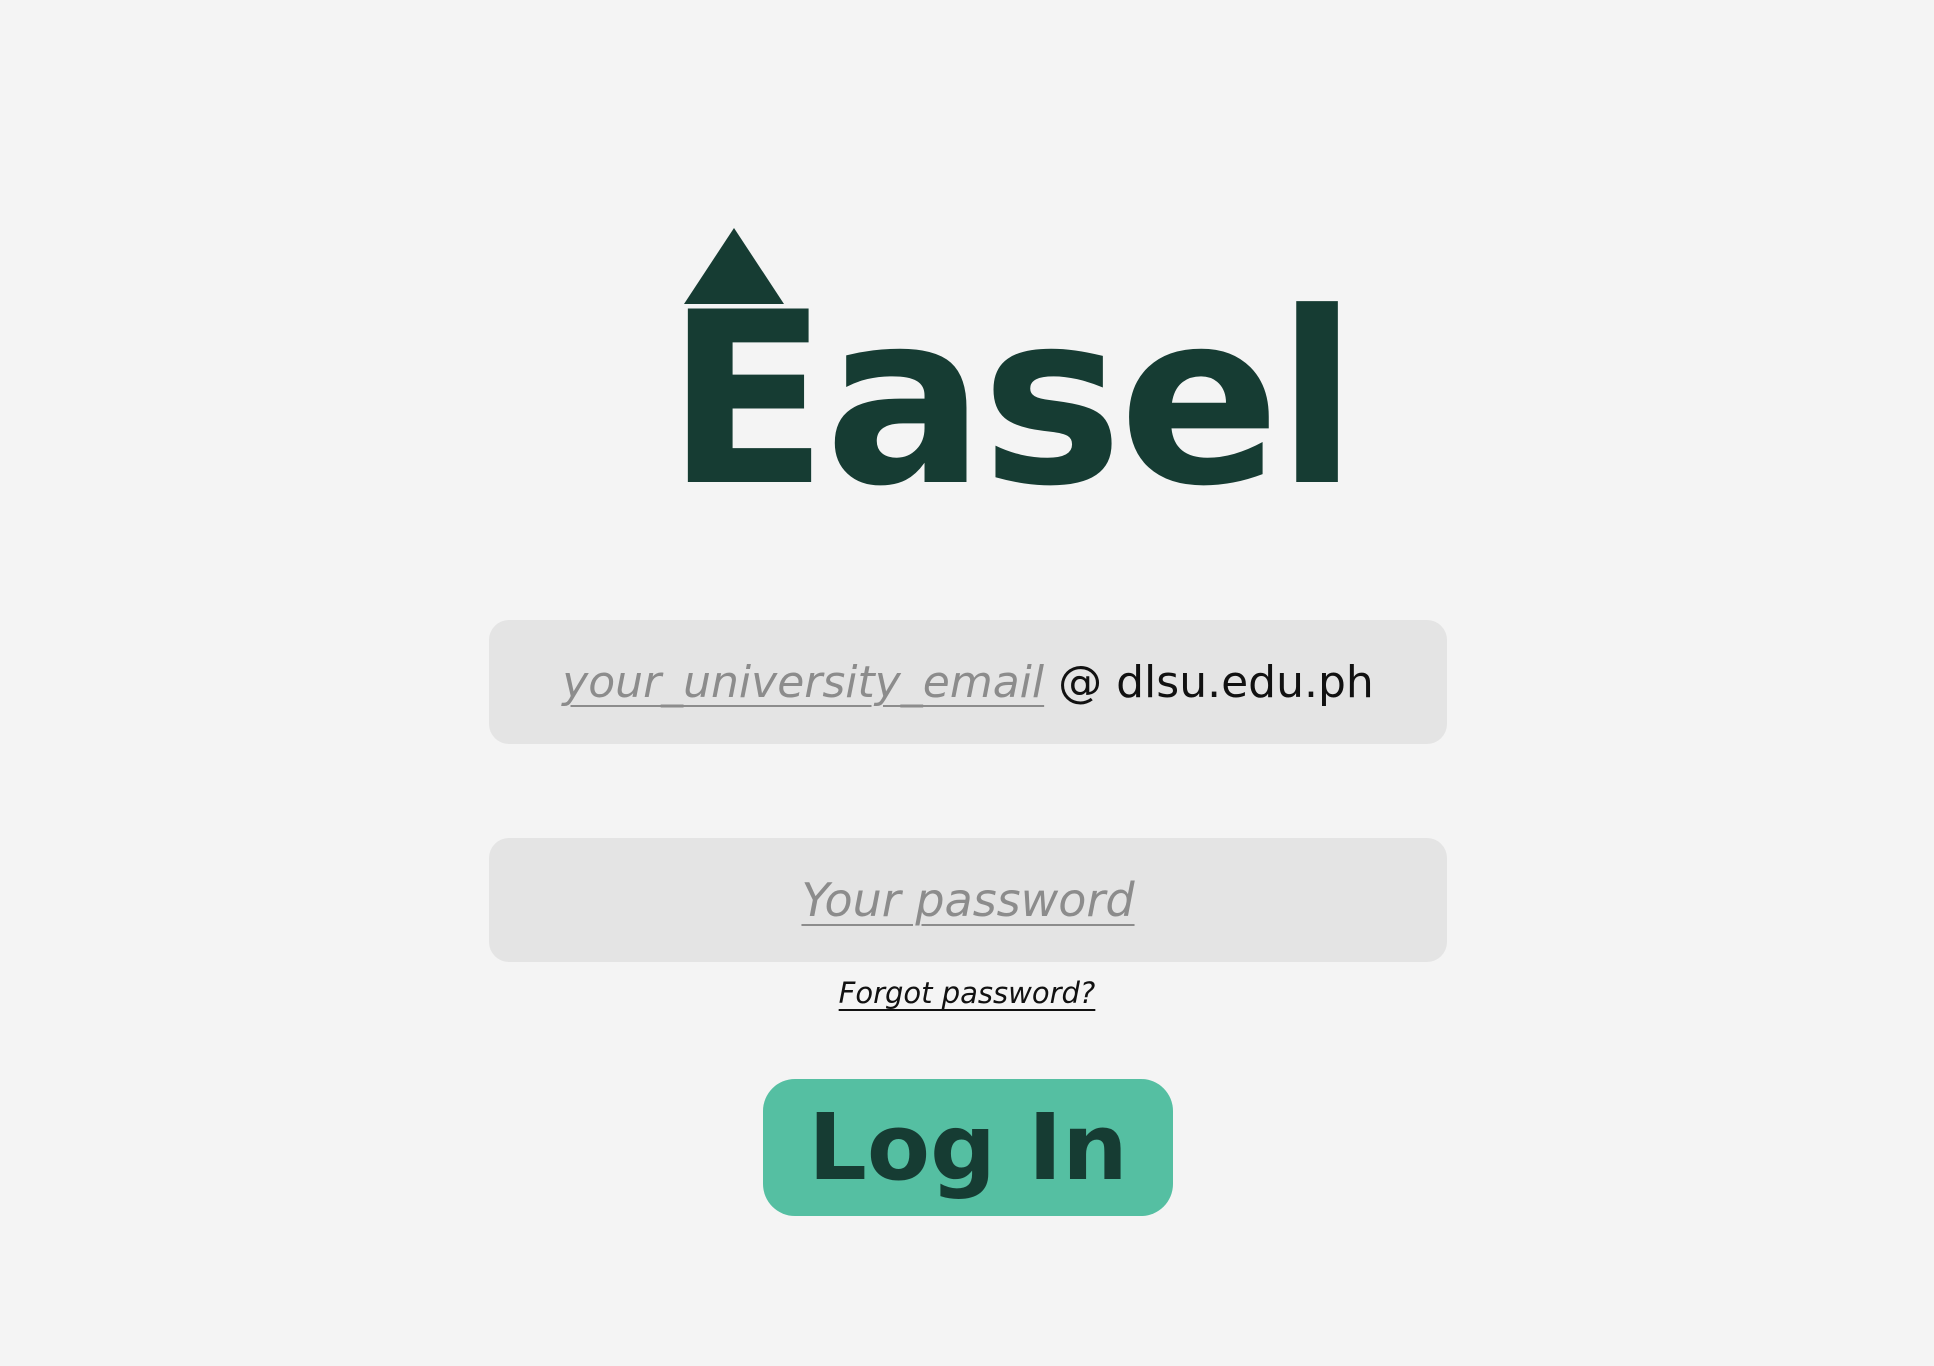 This screenshot has height=1366, width=1934. I want to click on forgot-password-link: Forgot password?, so click(967, 993).